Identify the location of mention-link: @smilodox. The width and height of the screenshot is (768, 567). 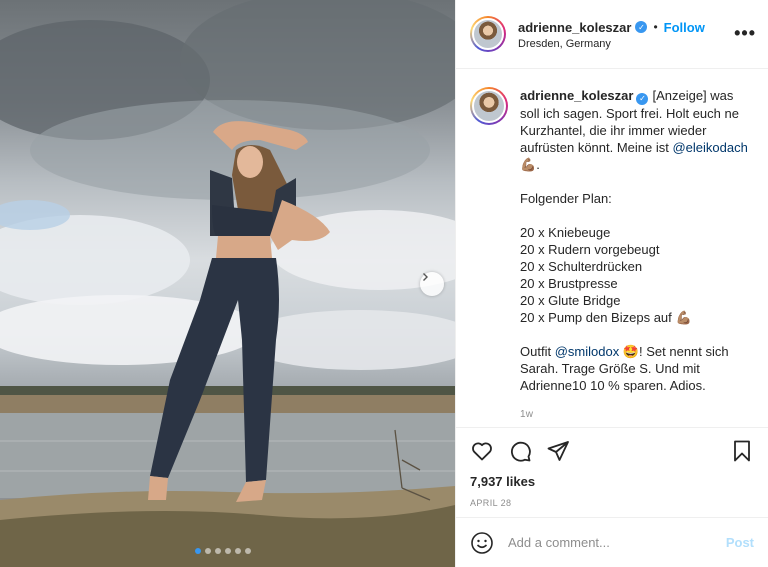
(587, 351).